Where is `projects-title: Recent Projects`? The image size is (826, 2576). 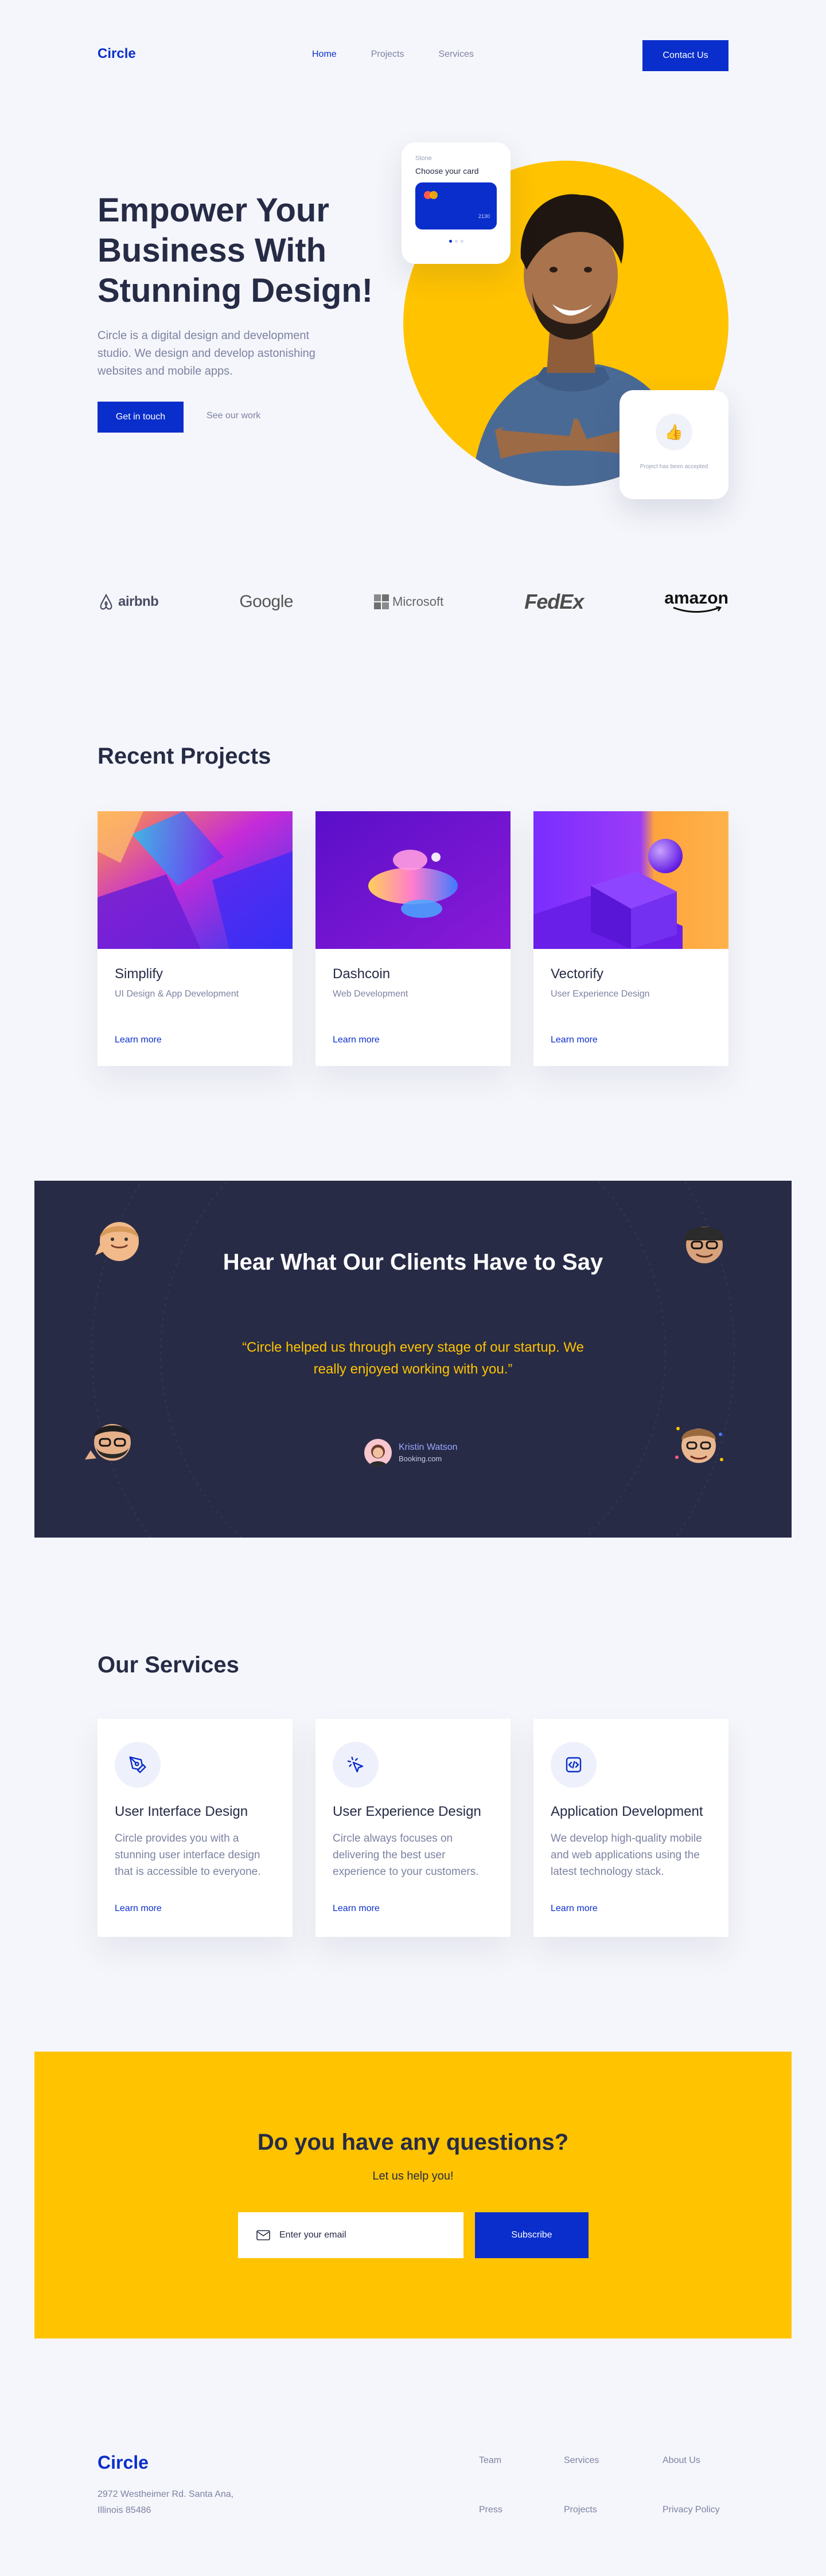 projects-title: Recent Projects is located at coordinates (184, 756).